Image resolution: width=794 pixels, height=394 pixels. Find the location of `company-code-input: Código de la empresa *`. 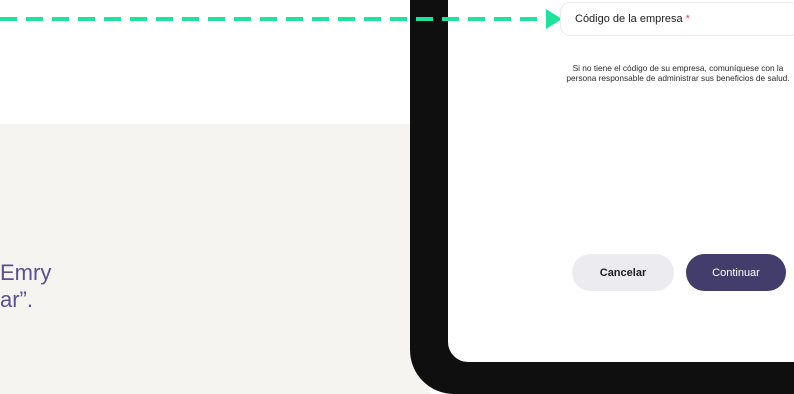

company-code-input: Código de la empresa * is located at coordinates (677, 19).